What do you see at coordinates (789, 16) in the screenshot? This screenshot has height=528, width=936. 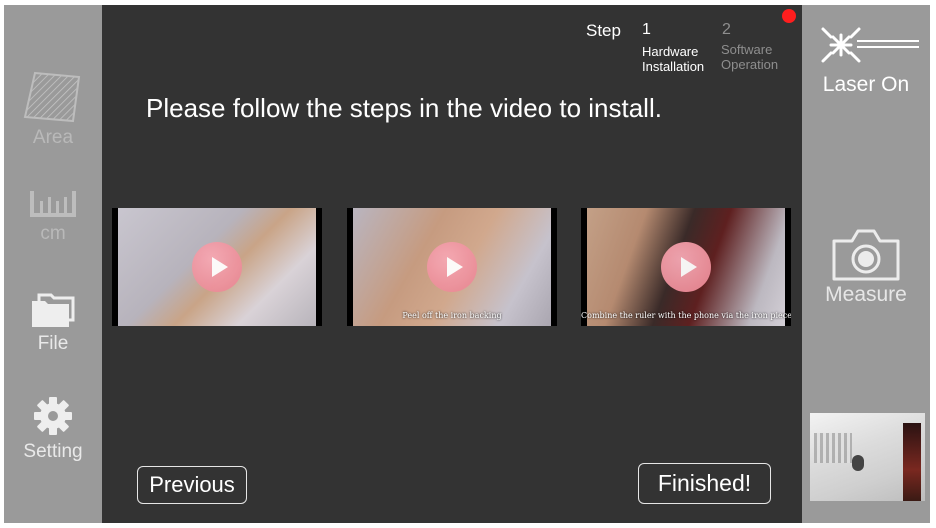 I see `recording-indicator` at bounding box center [789, 16].